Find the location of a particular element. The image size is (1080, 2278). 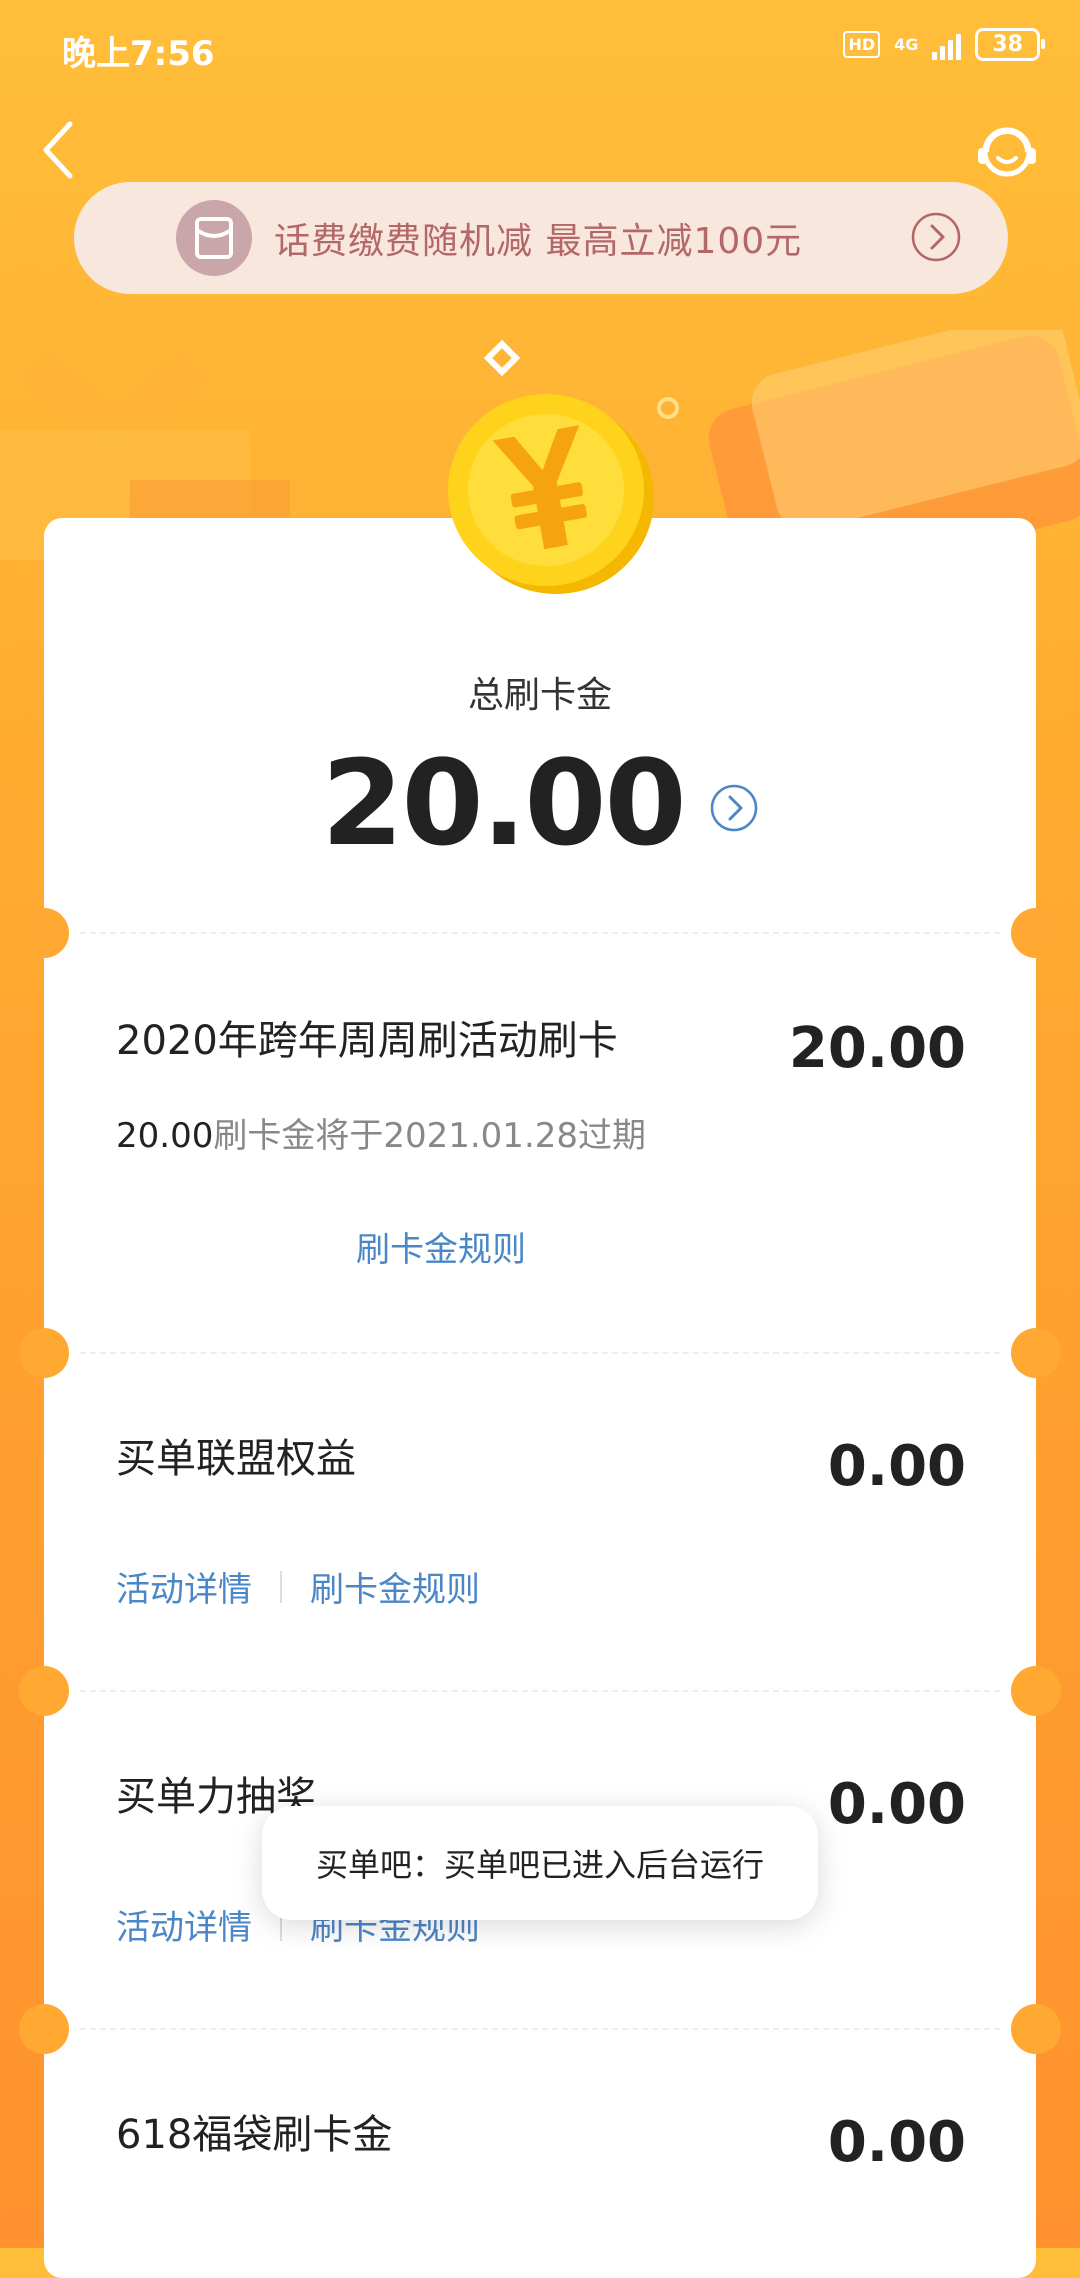

status-time: 晚上7:56 is located at coordinates (138, 54).